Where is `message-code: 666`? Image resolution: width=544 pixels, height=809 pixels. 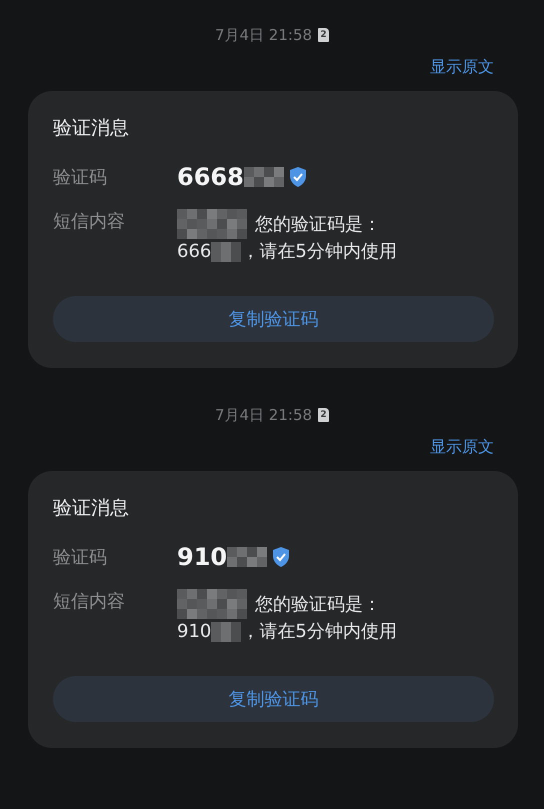 message-code: 666 is located at coordinates (194, 252).